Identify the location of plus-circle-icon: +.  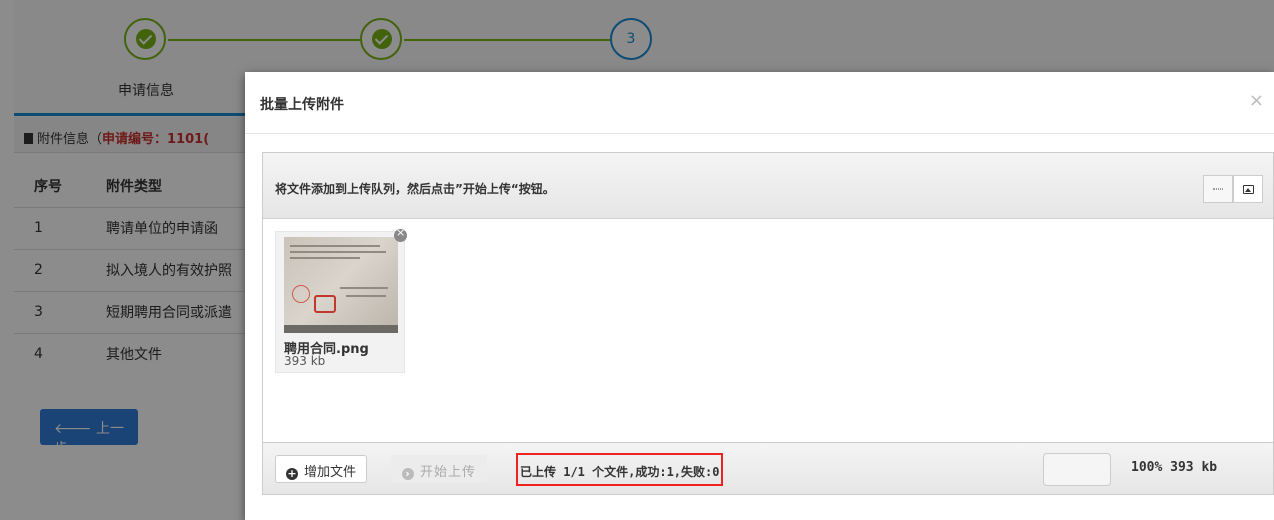
(292, 473).